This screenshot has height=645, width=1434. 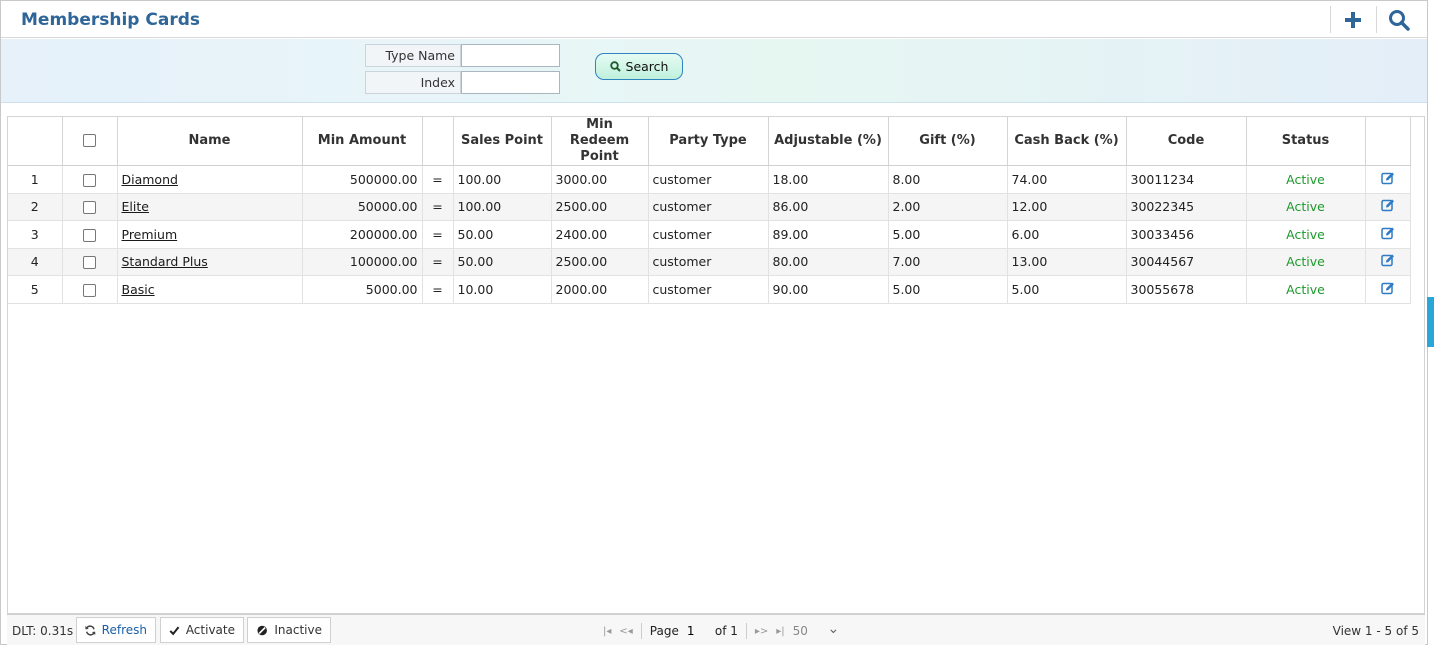 I want to click on type-name-input, so click(x=510, y=55).